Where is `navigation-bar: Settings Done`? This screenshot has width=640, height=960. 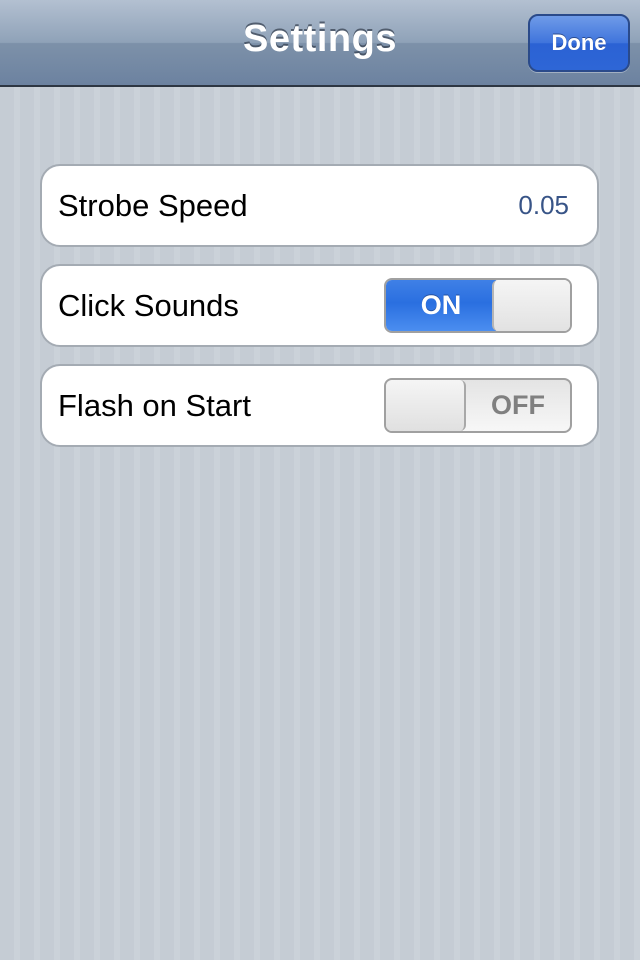
navigation-bar: Settings Done is located at coordinates (320, 43).